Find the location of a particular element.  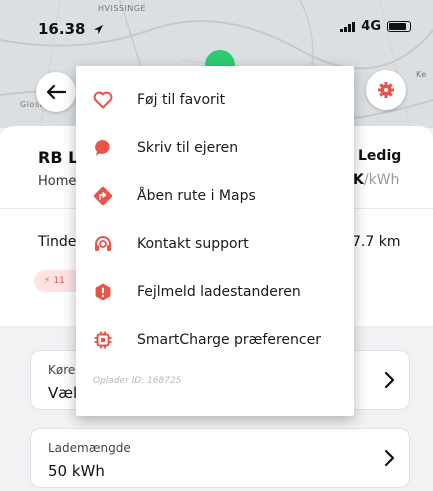

gear-icon is located at coordinates (386, 90).